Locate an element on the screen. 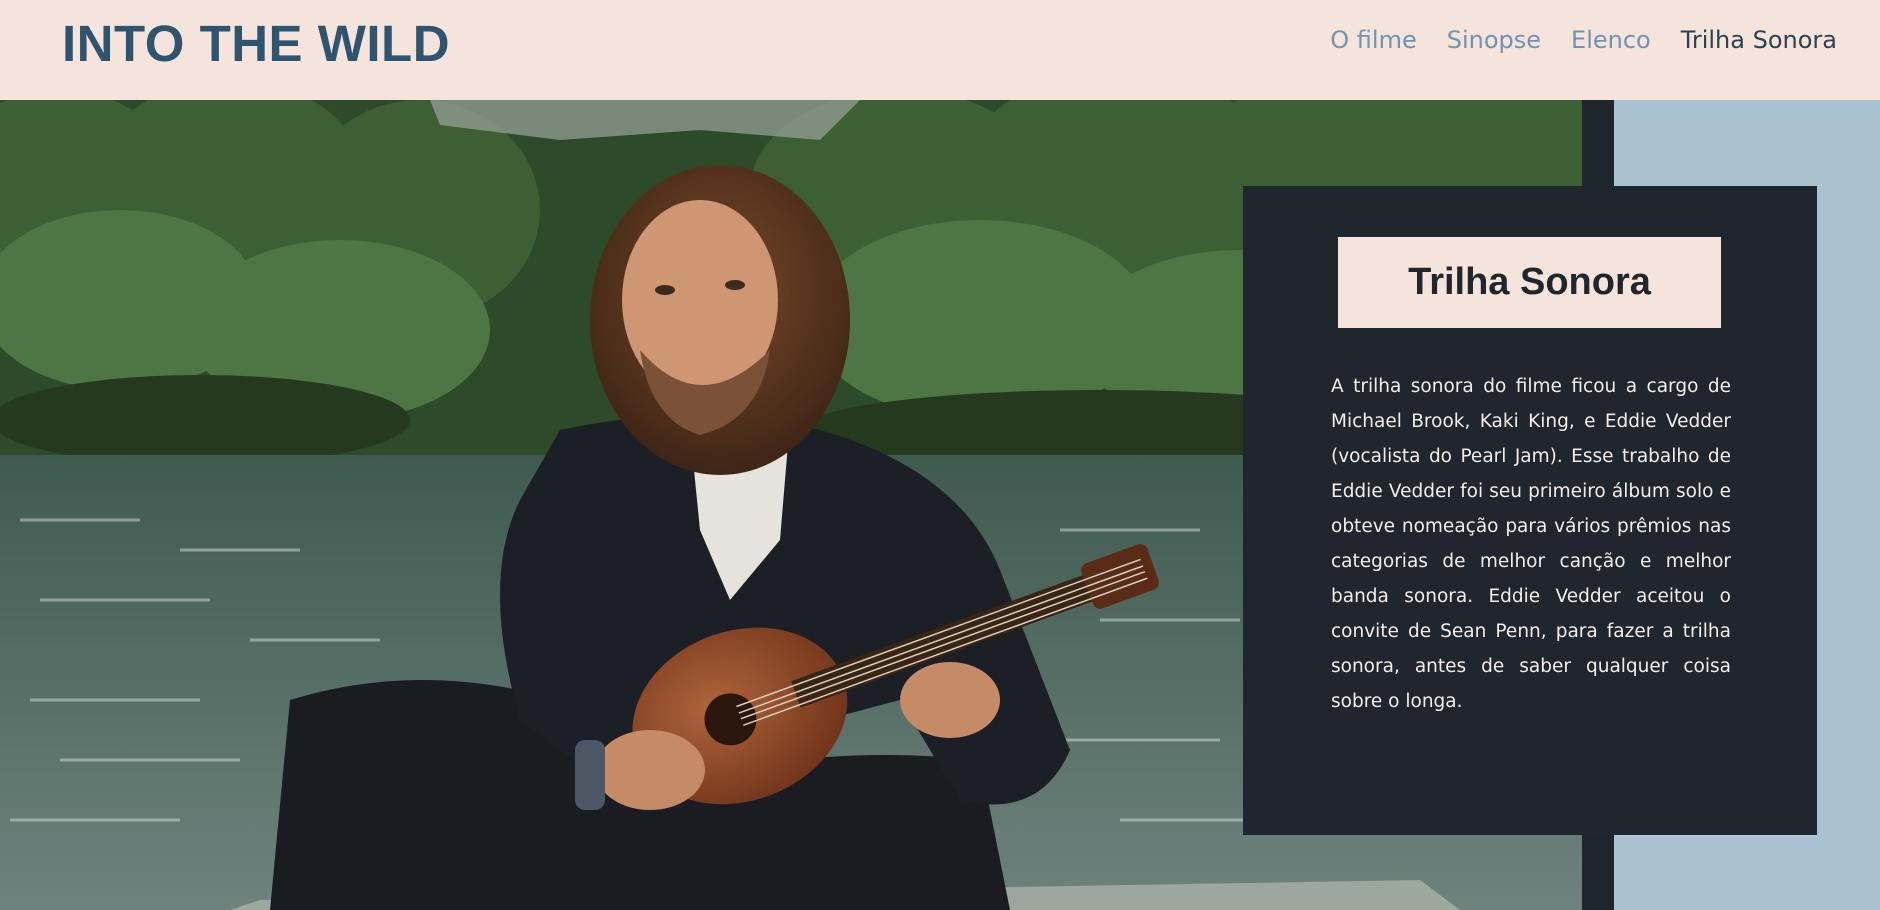  nav-link-o-filme: O filme is located at coordinates (1373, 40).